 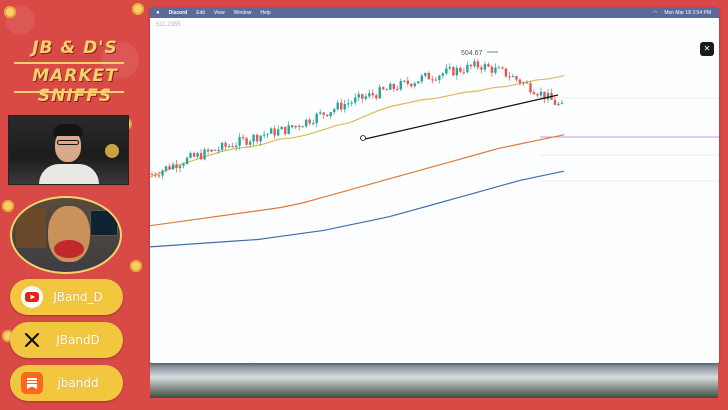 I want to click on x-icon, so click(x=32, y=340).